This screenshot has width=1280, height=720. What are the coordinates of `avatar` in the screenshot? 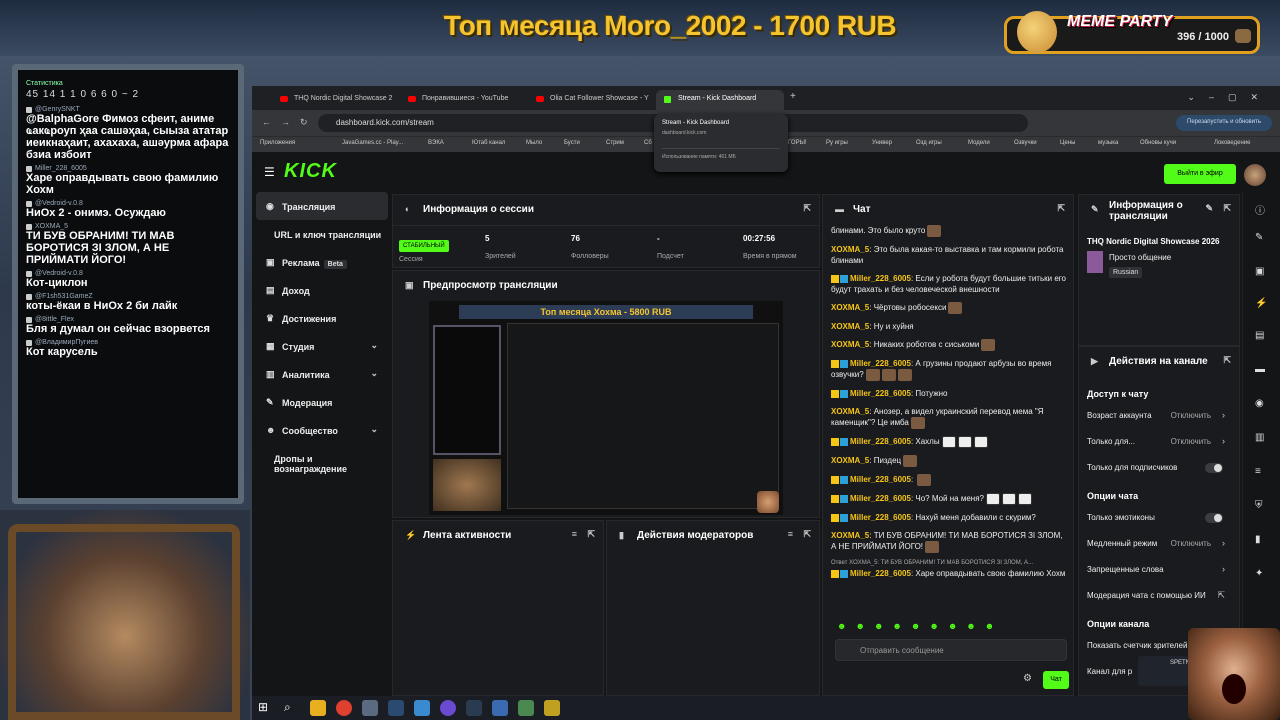 It's located at (1255, 175).